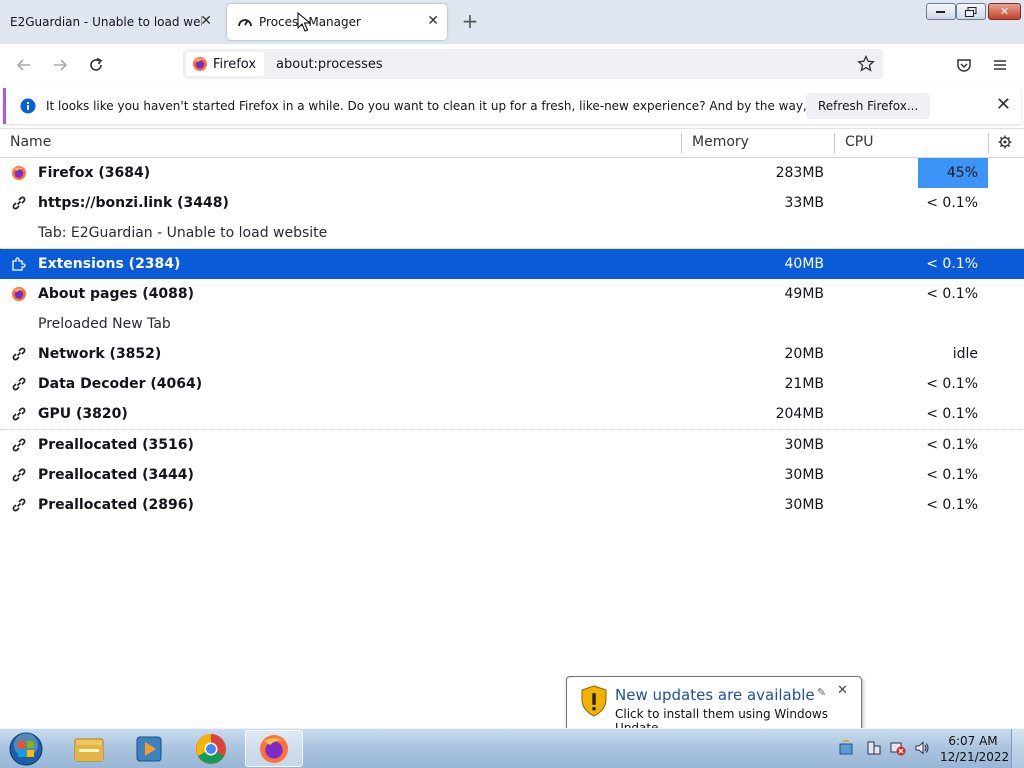  I want to click on tab-e2guardian: E2Guardian - Unable to load website ✕, so click(110, 22).